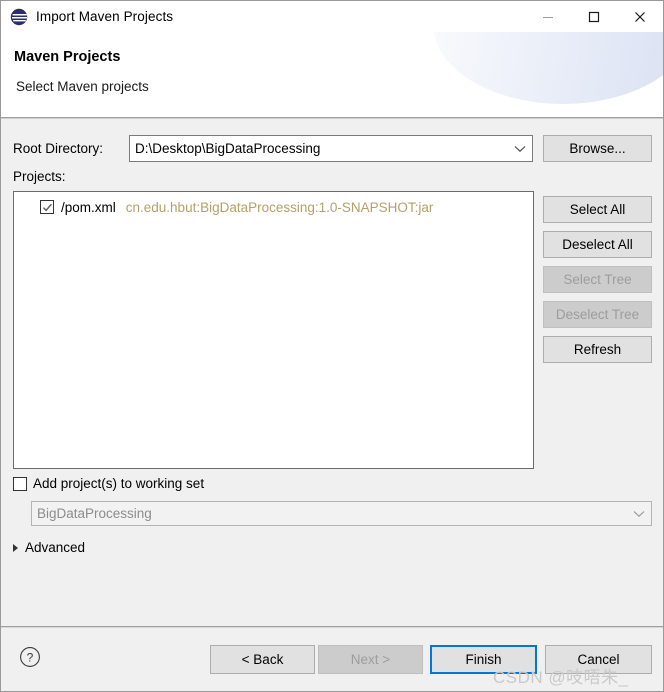  What do you see at coordinates (94, 513) in the screenshot?
I see `working-set-value: BigDataProcessing` at bounding box center [94, 513].